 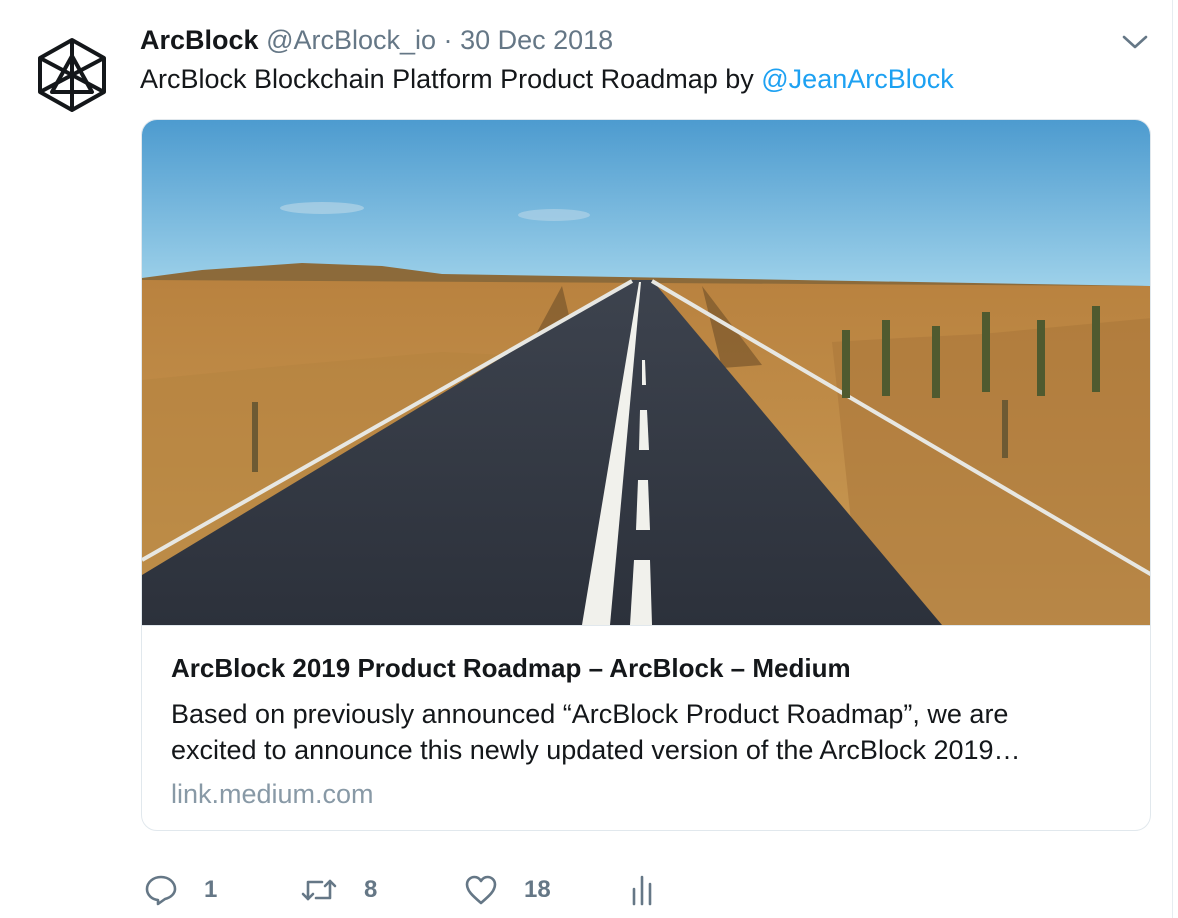 What do you see at coordinates (351, 40) in the screenshot?
I see `user-handle: @ArcBlock_io` at bounding box center [351, 40].